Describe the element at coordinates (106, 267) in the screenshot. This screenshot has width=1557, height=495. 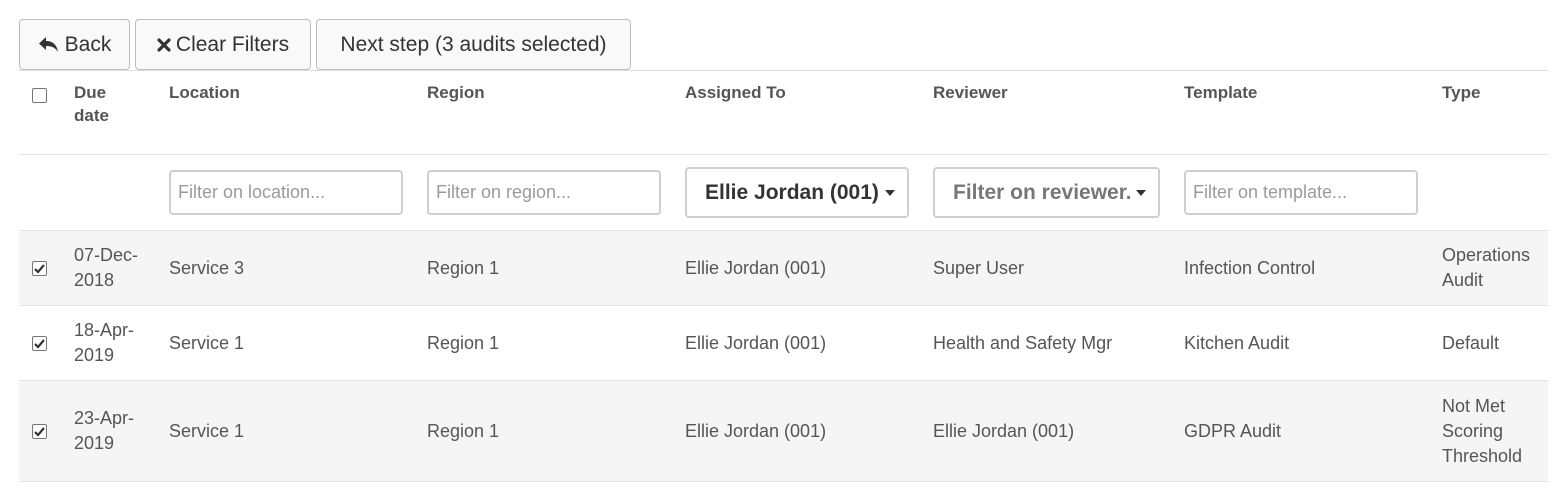
I see `due-date-cell: 07-Dec-2018` at that location.